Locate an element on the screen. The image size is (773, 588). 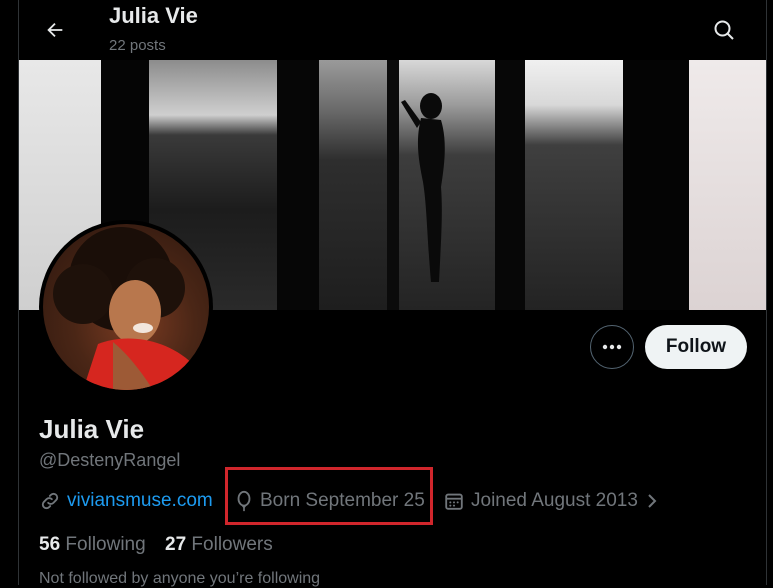
top-bar: Julia Vie 22 posts is located at coordinates (392, 30).